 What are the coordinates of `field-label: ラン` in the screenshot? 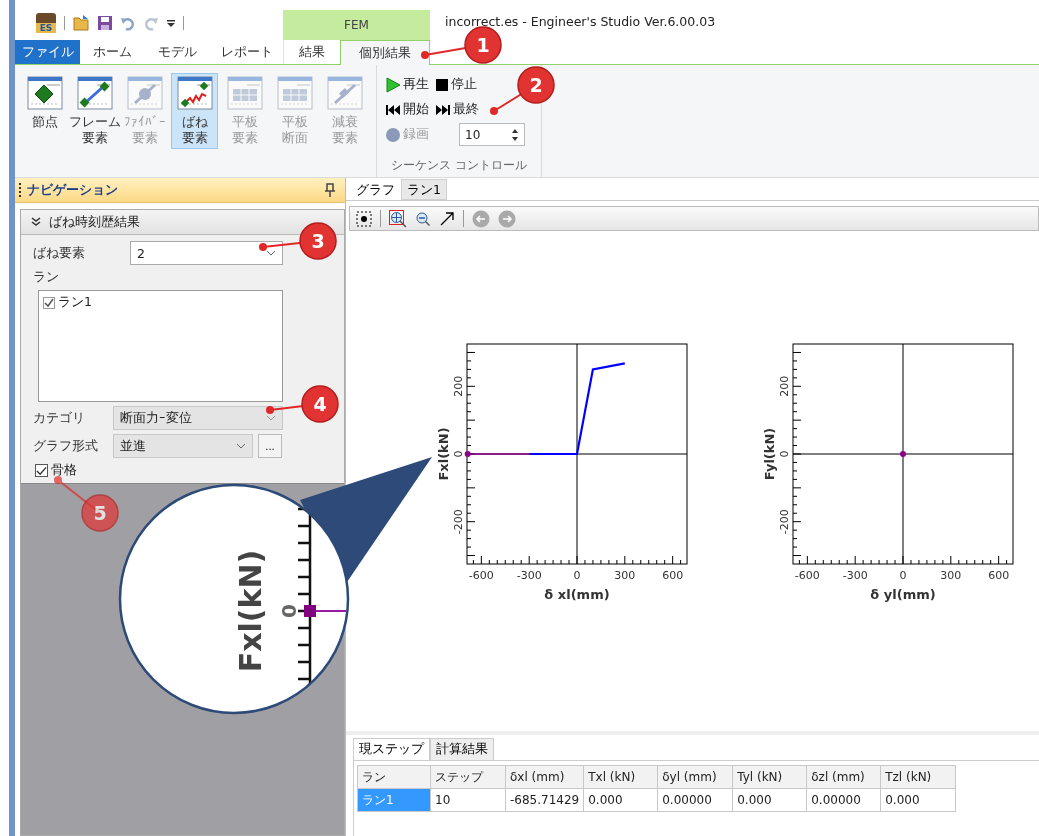 It's located at (46, 277).